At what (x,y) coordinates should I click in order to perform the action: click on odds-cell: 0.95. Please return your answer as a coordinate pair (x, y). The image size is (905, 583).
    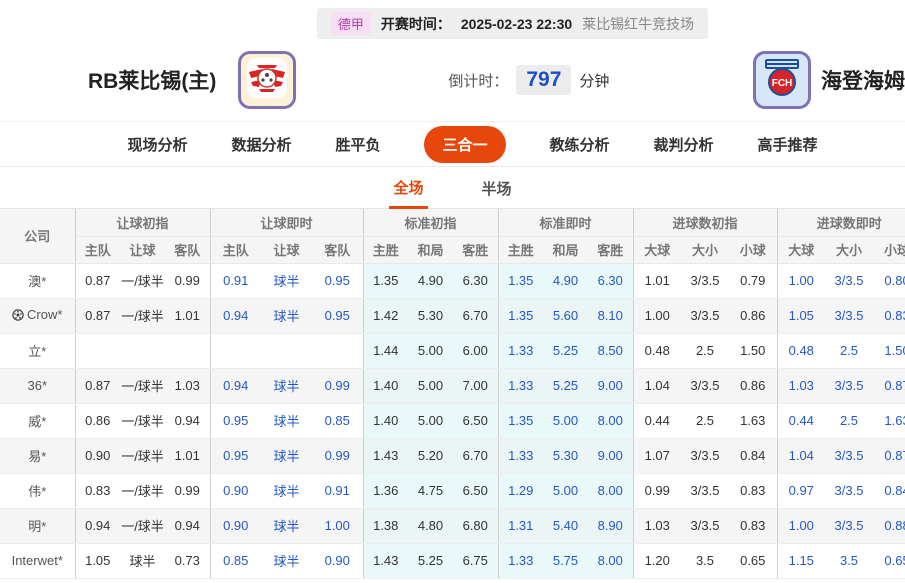
    Looking at the image, I should click on (337, 281).